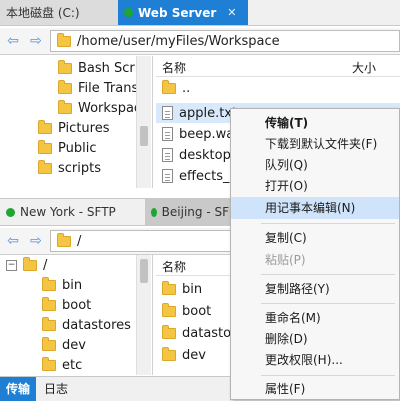 The height and width of the screenshot is (401, 400). Describe the element at coordinates (207, 155) in the screenshot. I see `list-item-label: desktop.` at that location.